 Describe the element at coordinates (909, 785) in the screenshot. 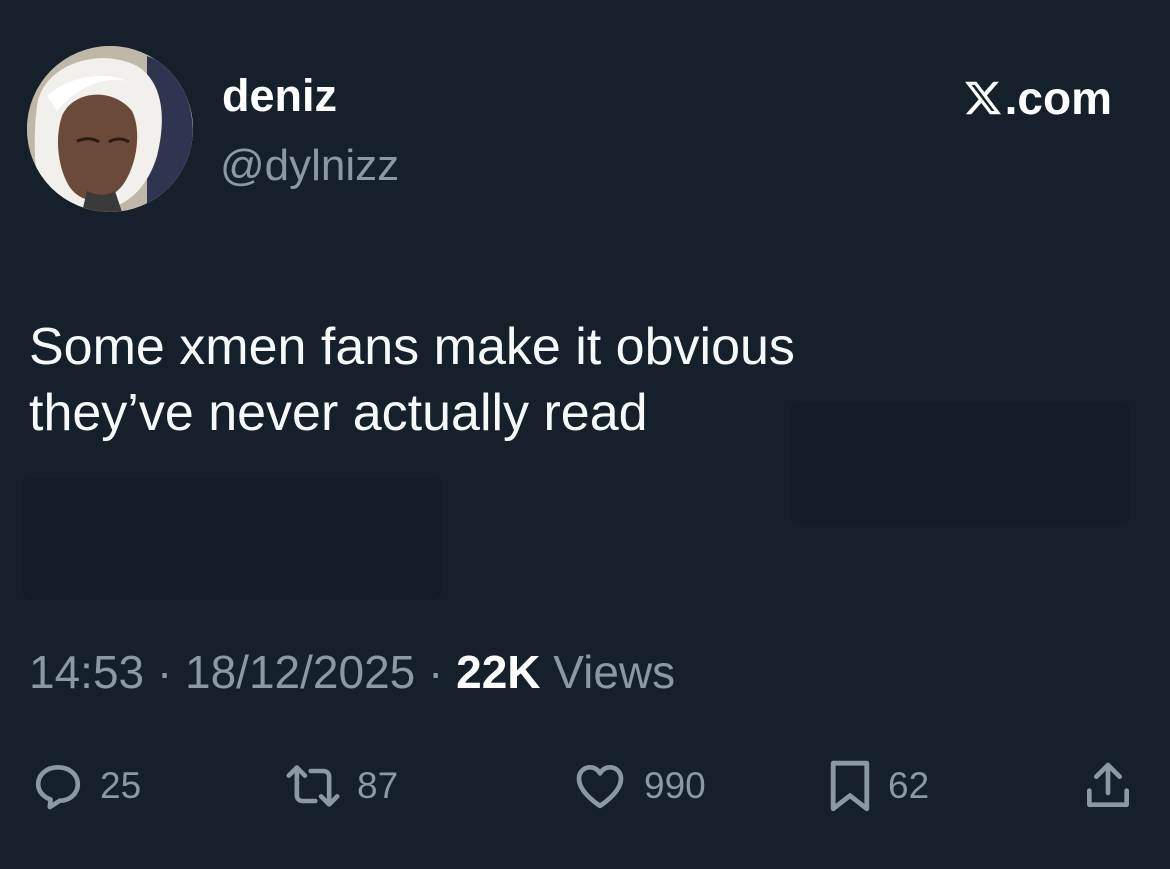

I see `bookmark-count: 62` at that location.